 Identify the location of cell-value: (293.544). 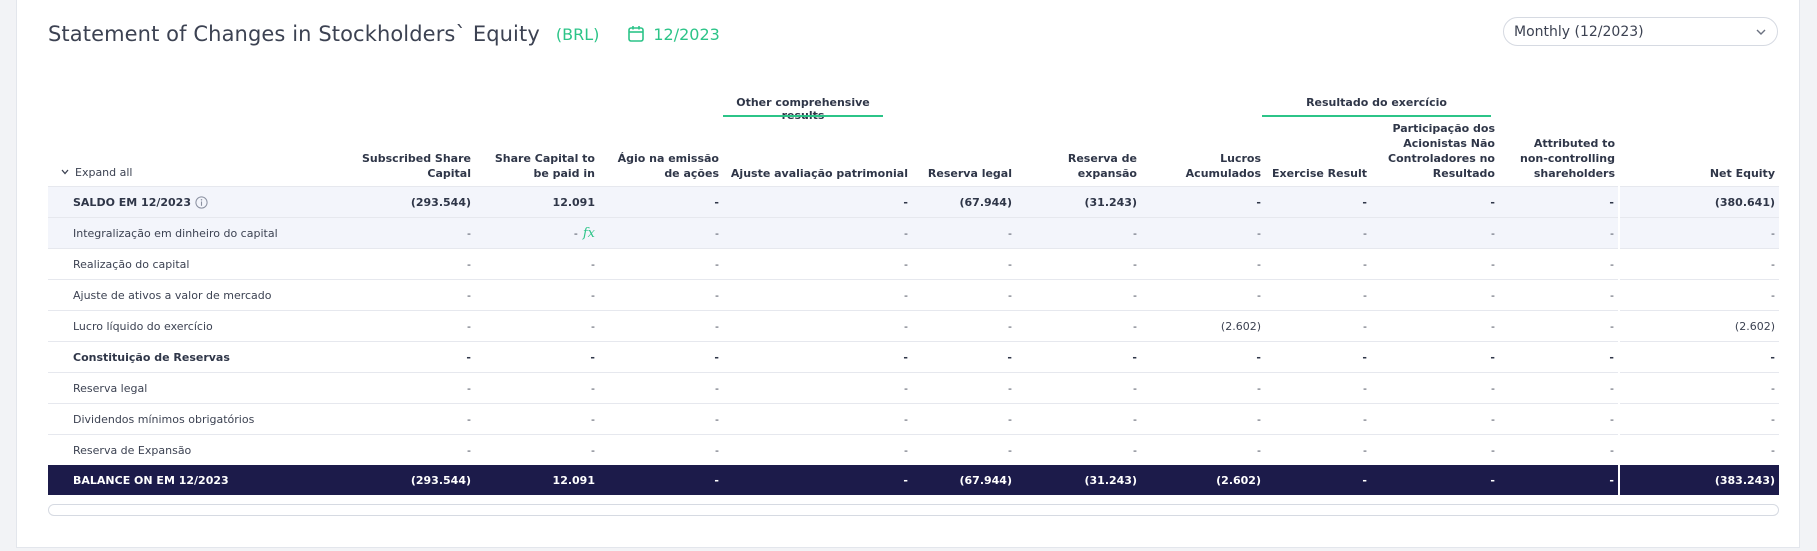
(440, 480).